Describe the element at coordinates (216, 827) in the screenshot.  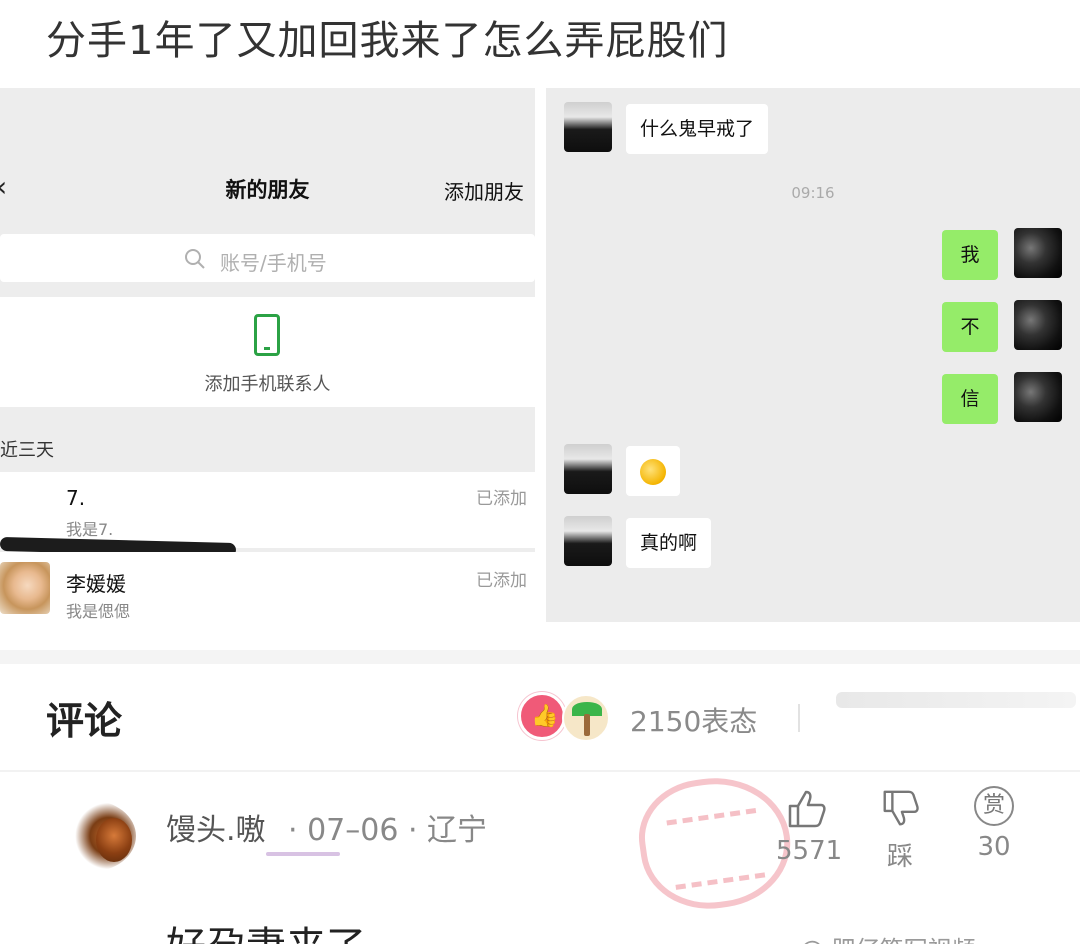
I see `comment-author: 馒头.嗷` at that location.